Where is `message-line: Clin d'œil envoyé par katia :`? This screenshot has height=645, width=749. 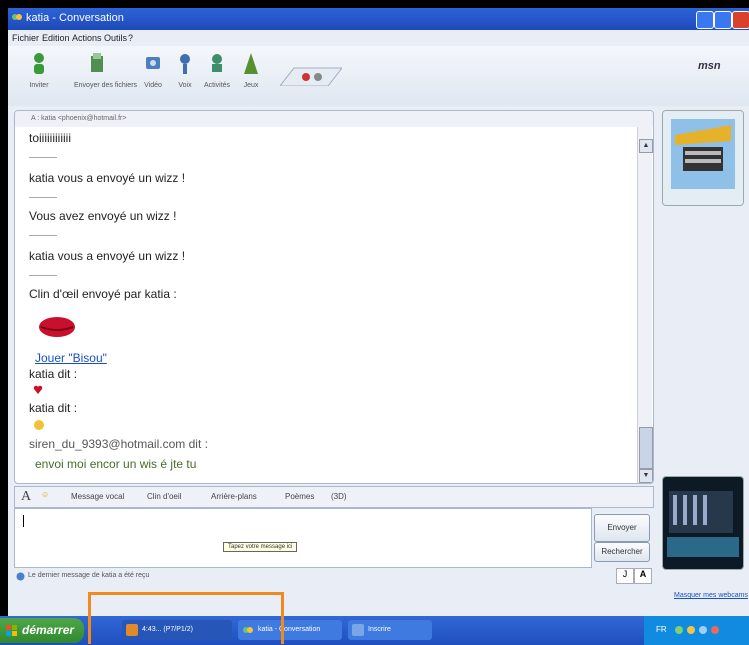 message-line: Clin d'œil envoyé par katia : is located at coordinates (103, 294).